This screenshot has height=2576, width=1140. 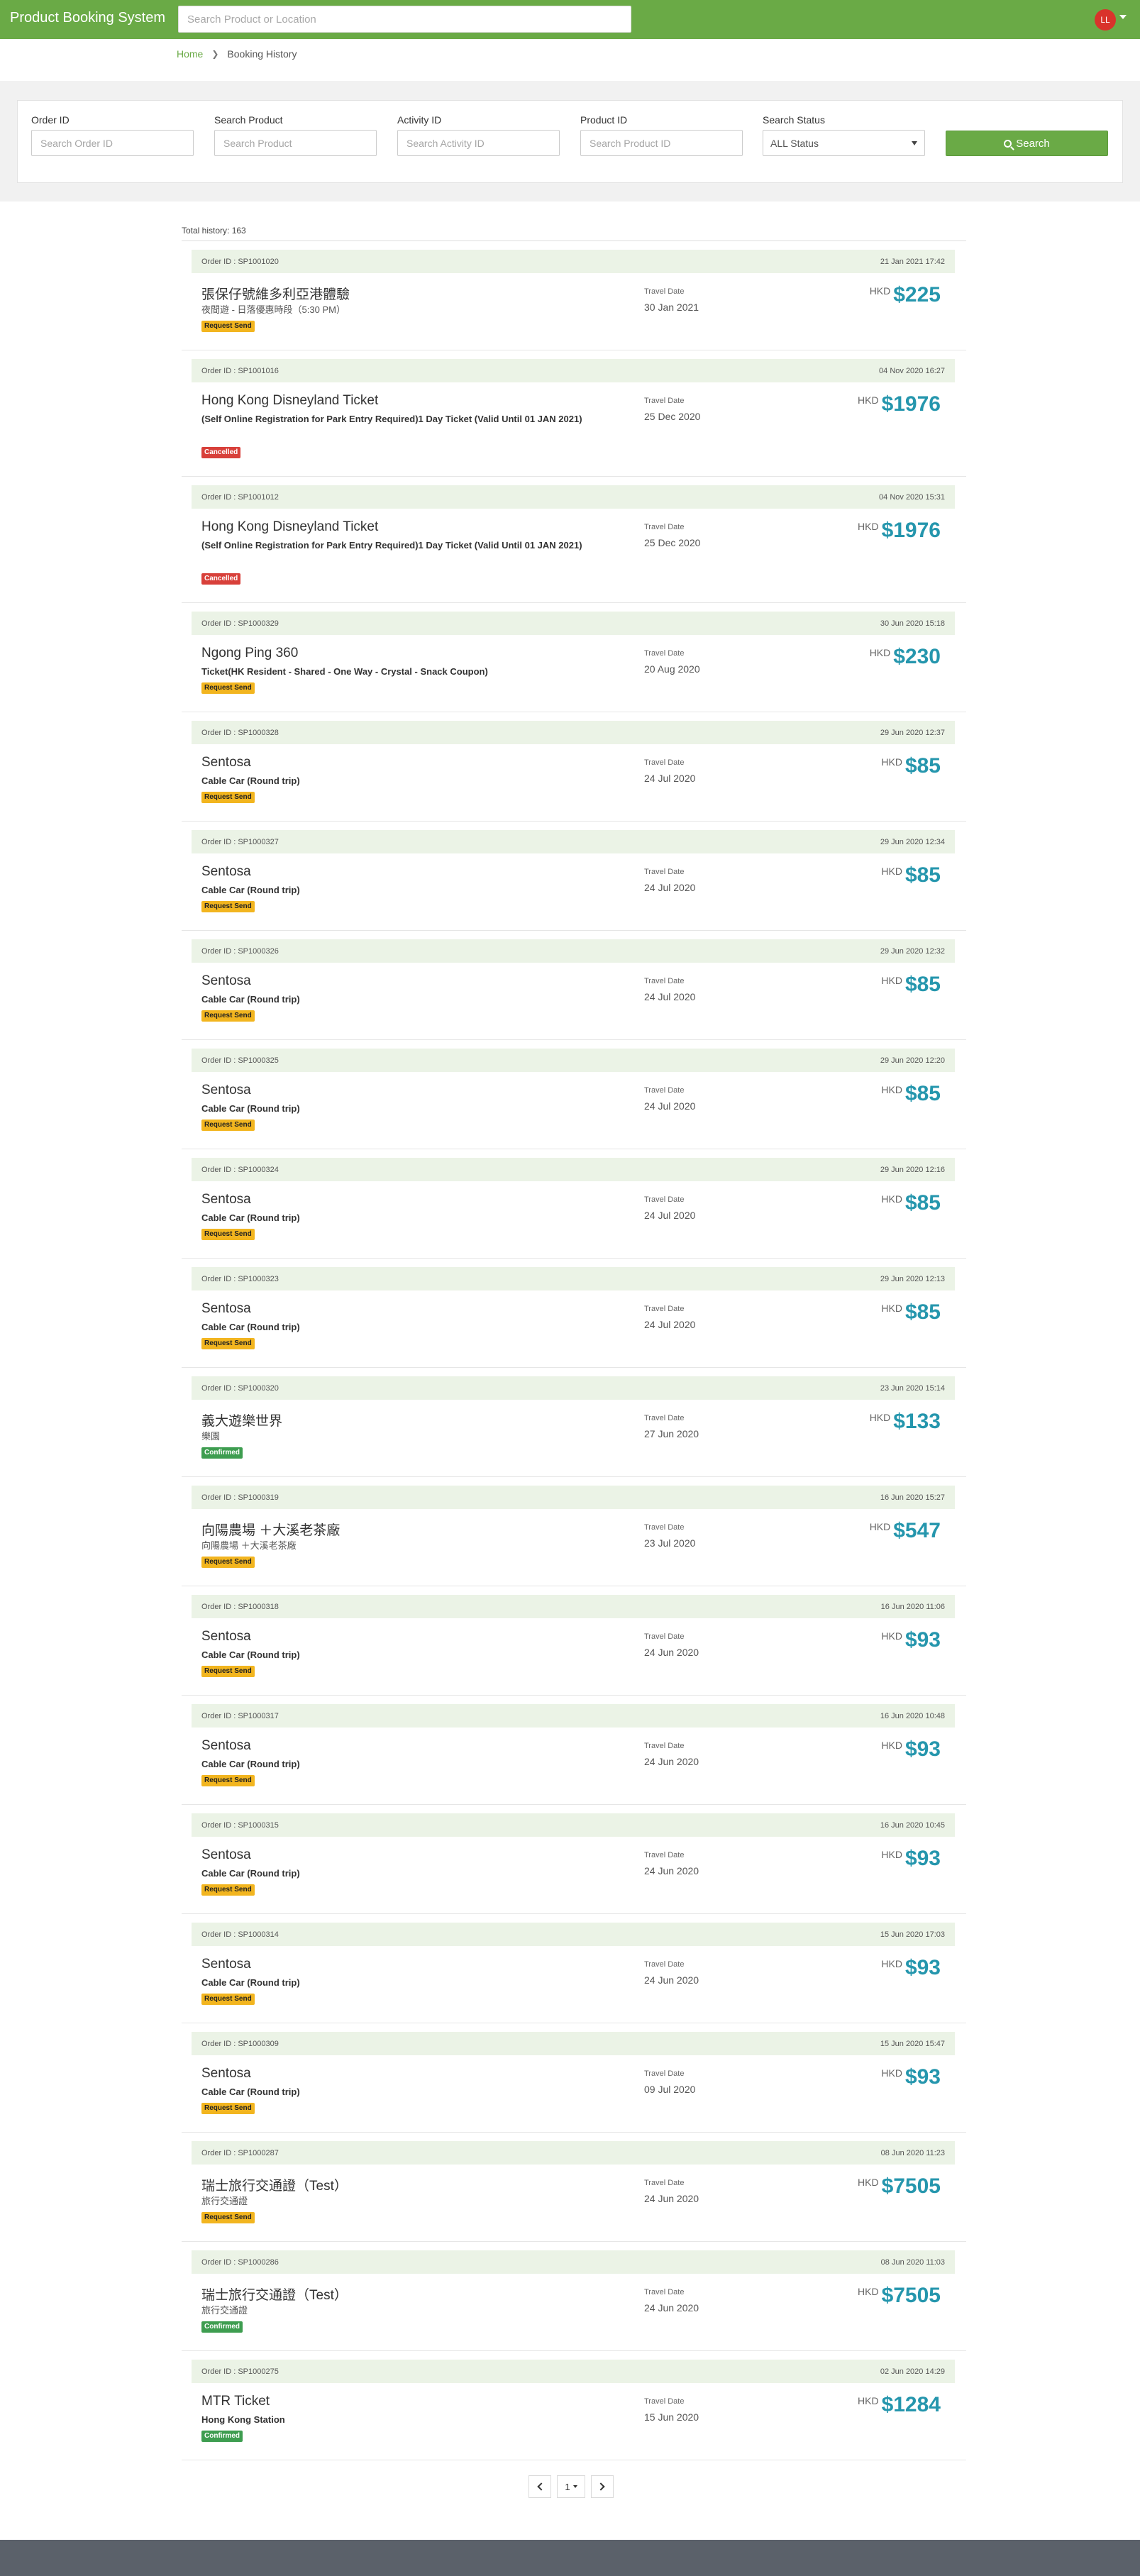 I want to click on status-select: ALL Status, so click(x=844, y=143).